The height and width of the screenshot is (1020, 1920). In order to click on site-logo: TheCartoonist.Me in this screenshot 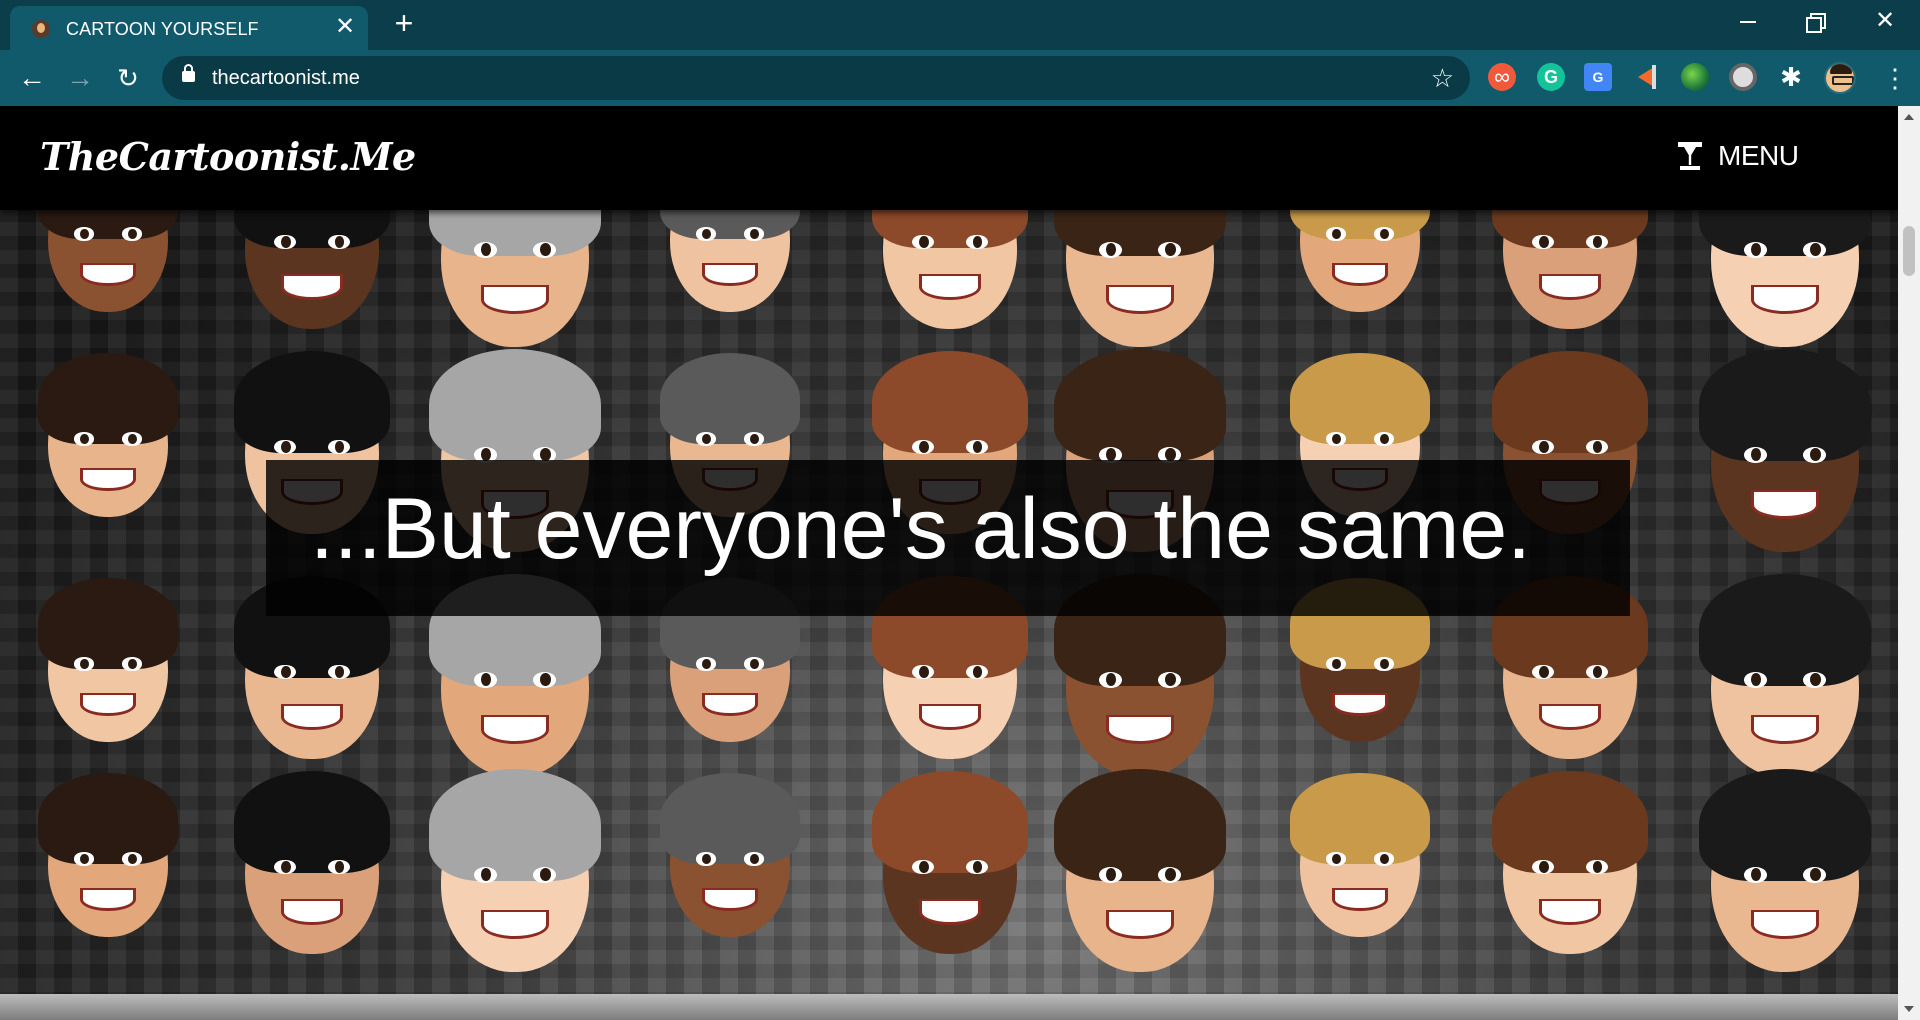, I will do `click(228, 156)`.